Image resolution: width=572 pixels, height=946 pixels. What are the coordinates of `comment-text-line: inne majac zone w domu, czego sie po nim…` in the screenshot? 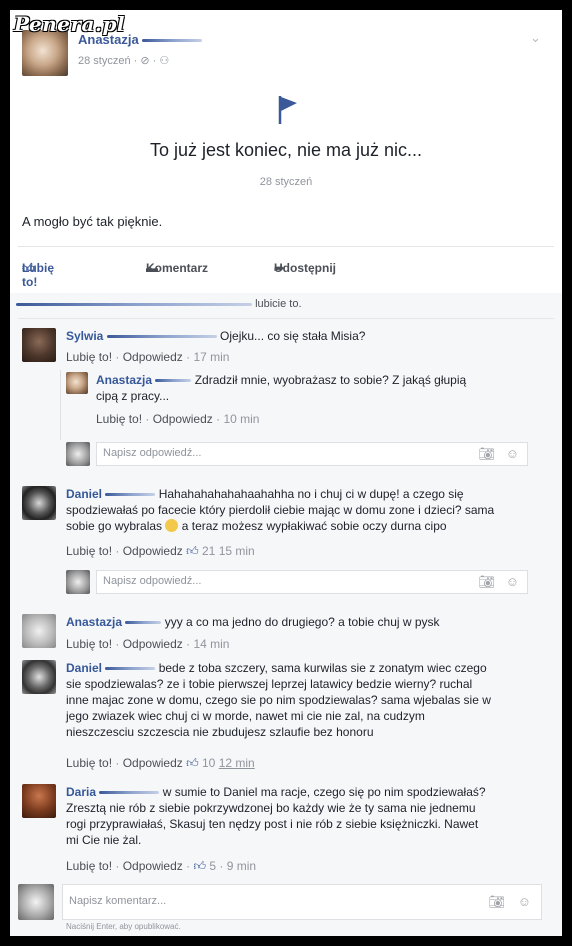 It's located at (278, 700).